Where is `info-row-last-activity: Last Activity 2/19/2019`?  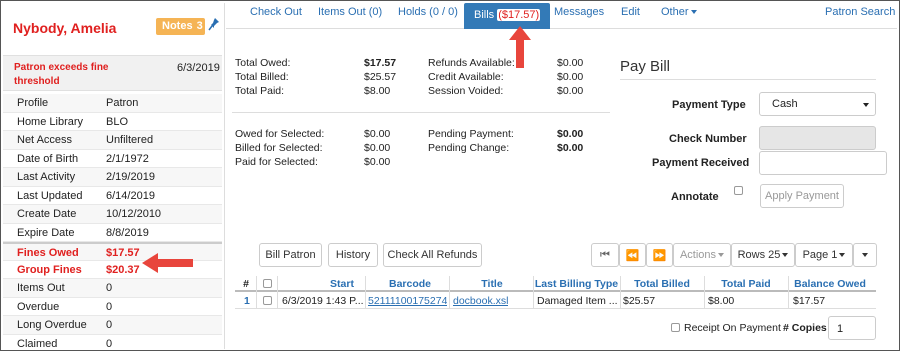 info-row-last-activity: Last Activity 2/19/2019 is located at coordinates (112, 177).